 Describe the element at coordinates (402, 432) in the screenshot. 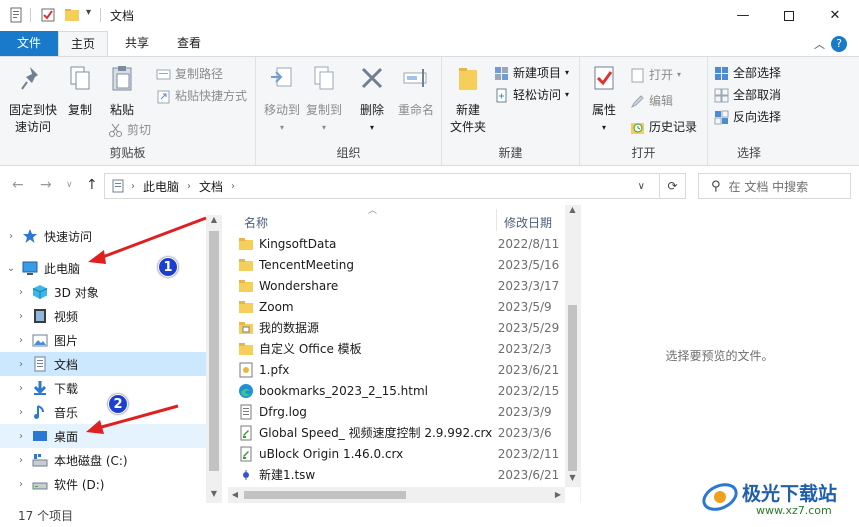

I see `file-row: Global Speed_ 视频速度控制 2.9.992.crx 2023/3/6` at that location.